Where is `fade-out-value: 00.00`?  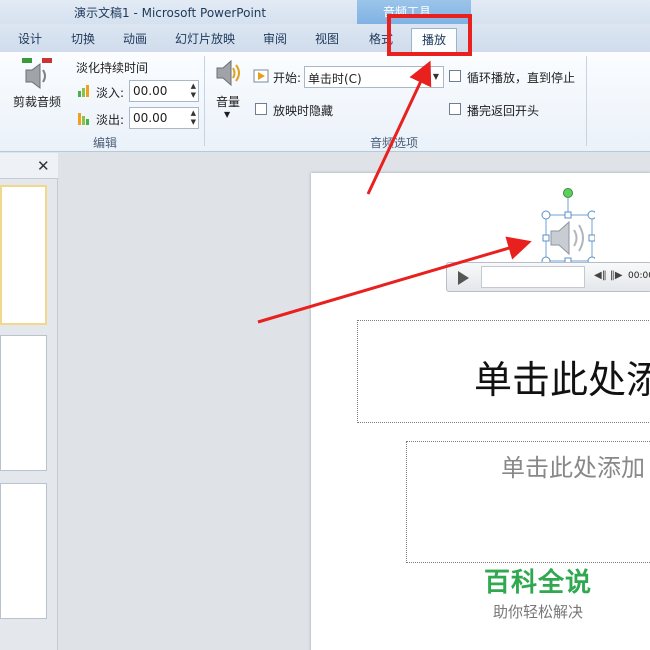
fade-out-value: 00.00 is located at coordinates (150, 118).